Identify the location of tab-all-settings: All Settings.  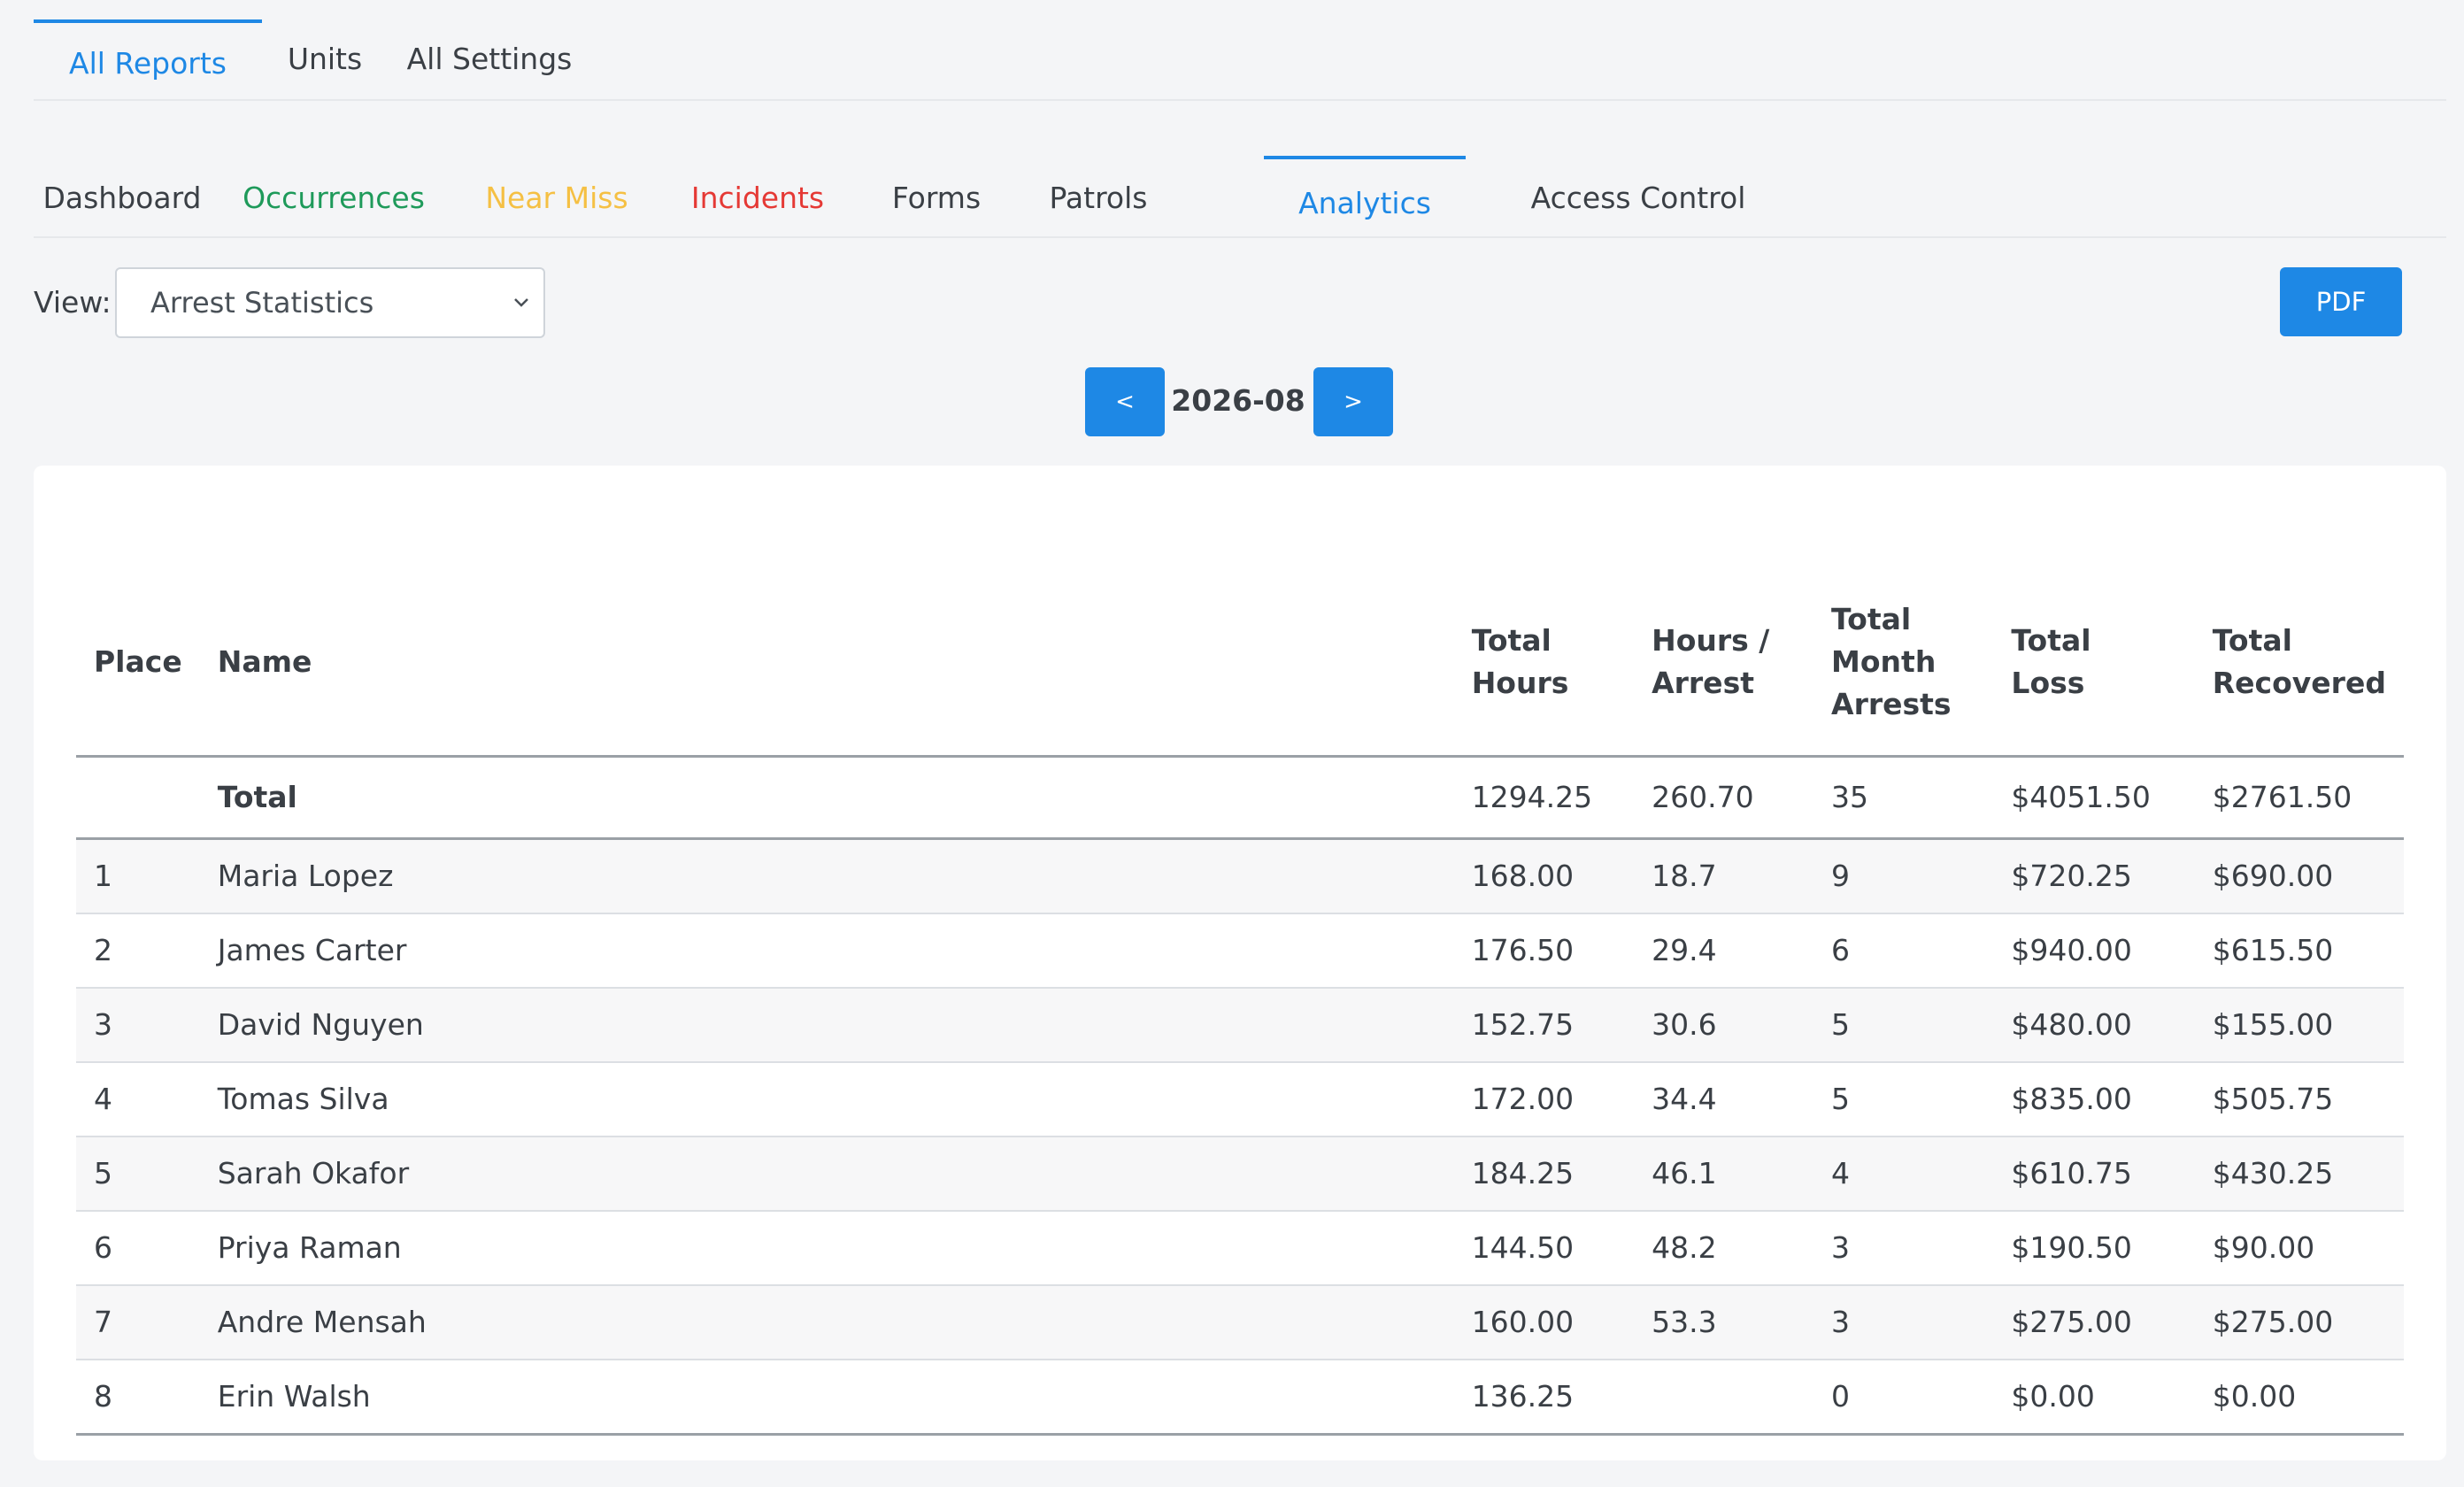
(489, 59).